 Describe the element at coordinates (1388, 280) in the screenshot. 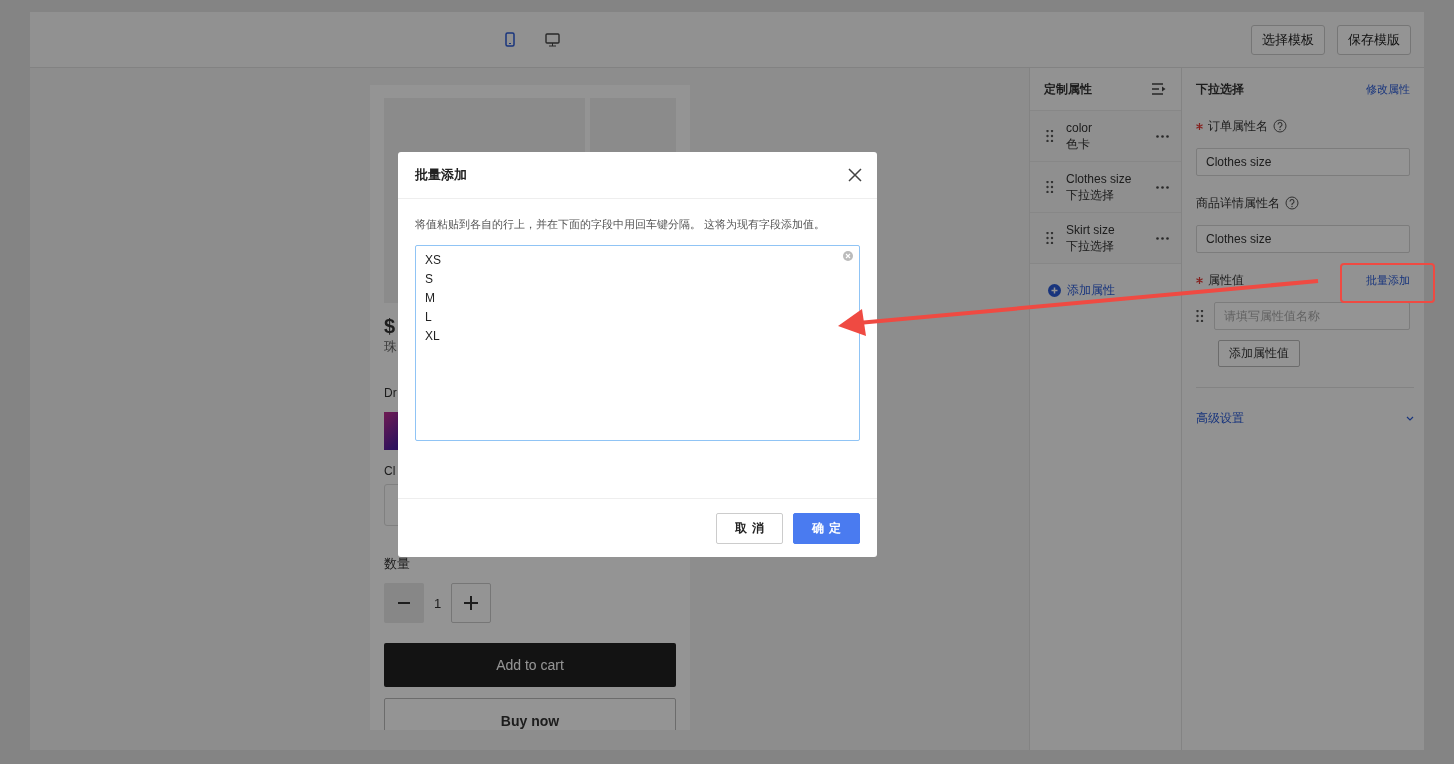

I see `batch-add-link: 批量添加` at that location.